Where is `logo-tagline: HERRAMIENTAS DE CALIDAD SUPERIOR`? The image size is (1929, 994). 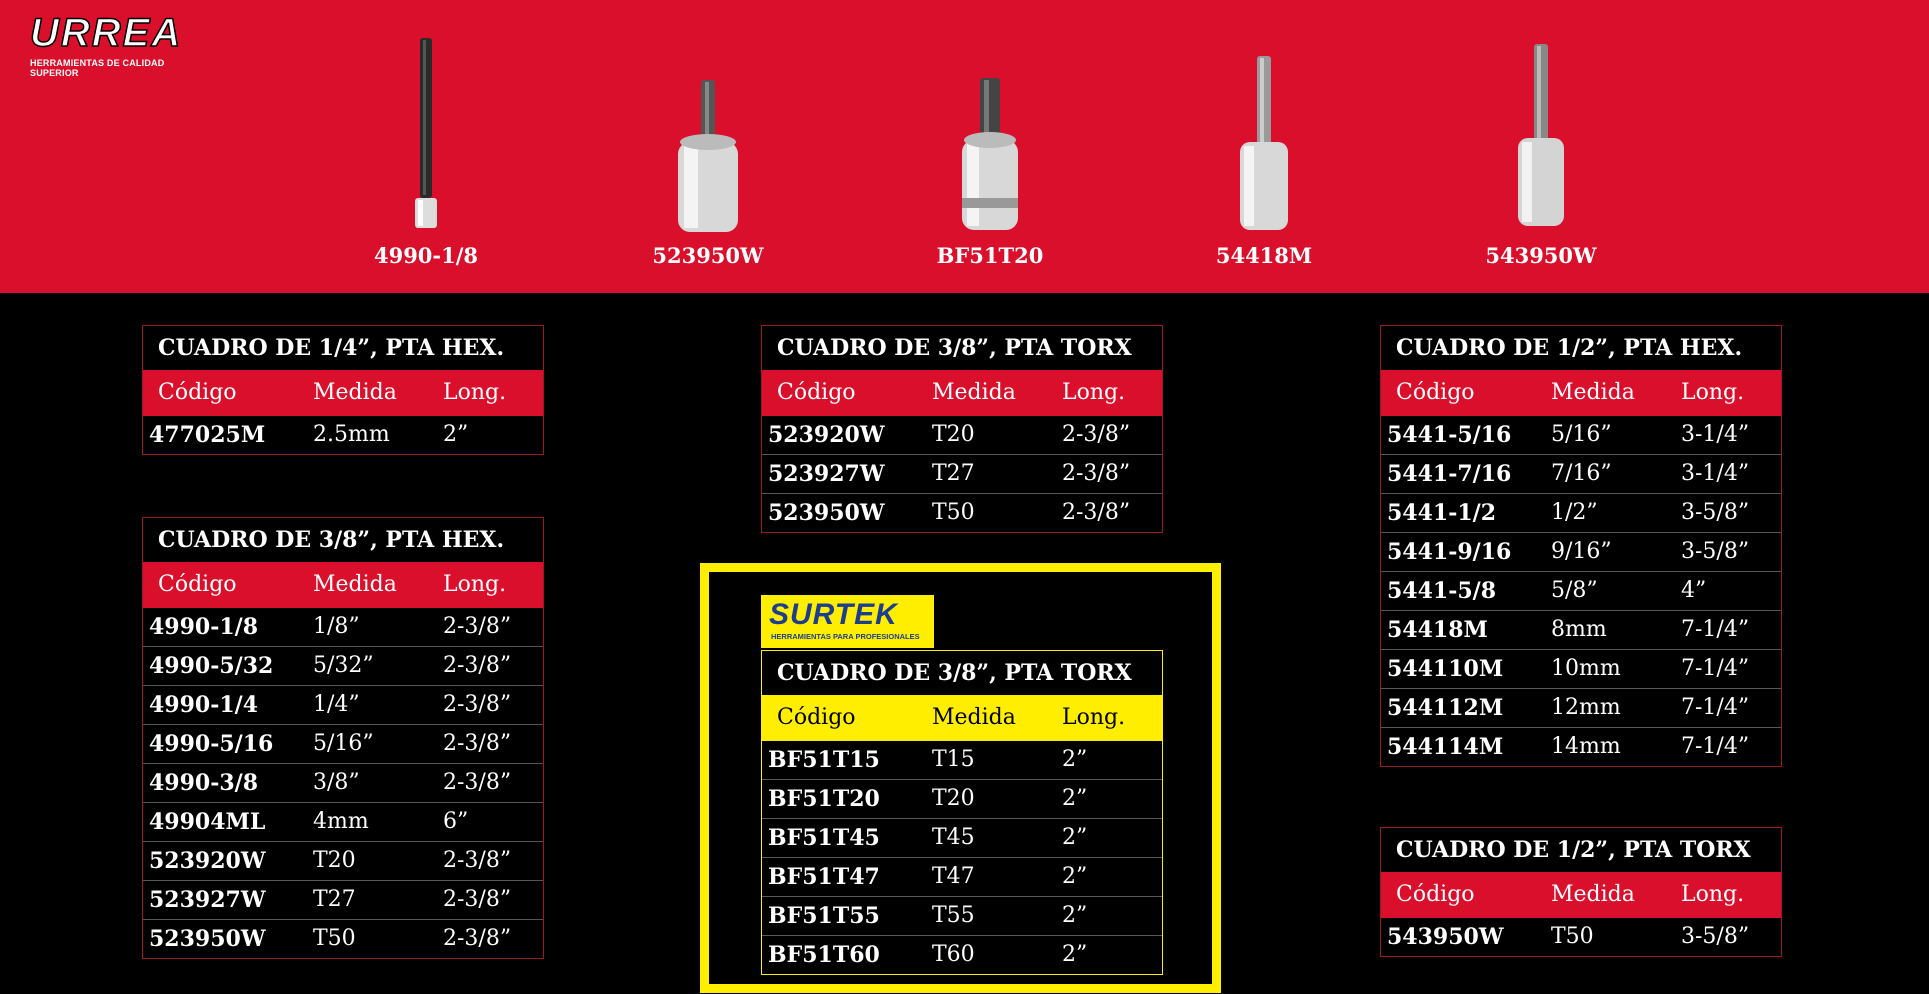 logo-tagline: HERRAMIENTAS DE CALIDAD SUPERIOR is located at coordinates (97, 68).